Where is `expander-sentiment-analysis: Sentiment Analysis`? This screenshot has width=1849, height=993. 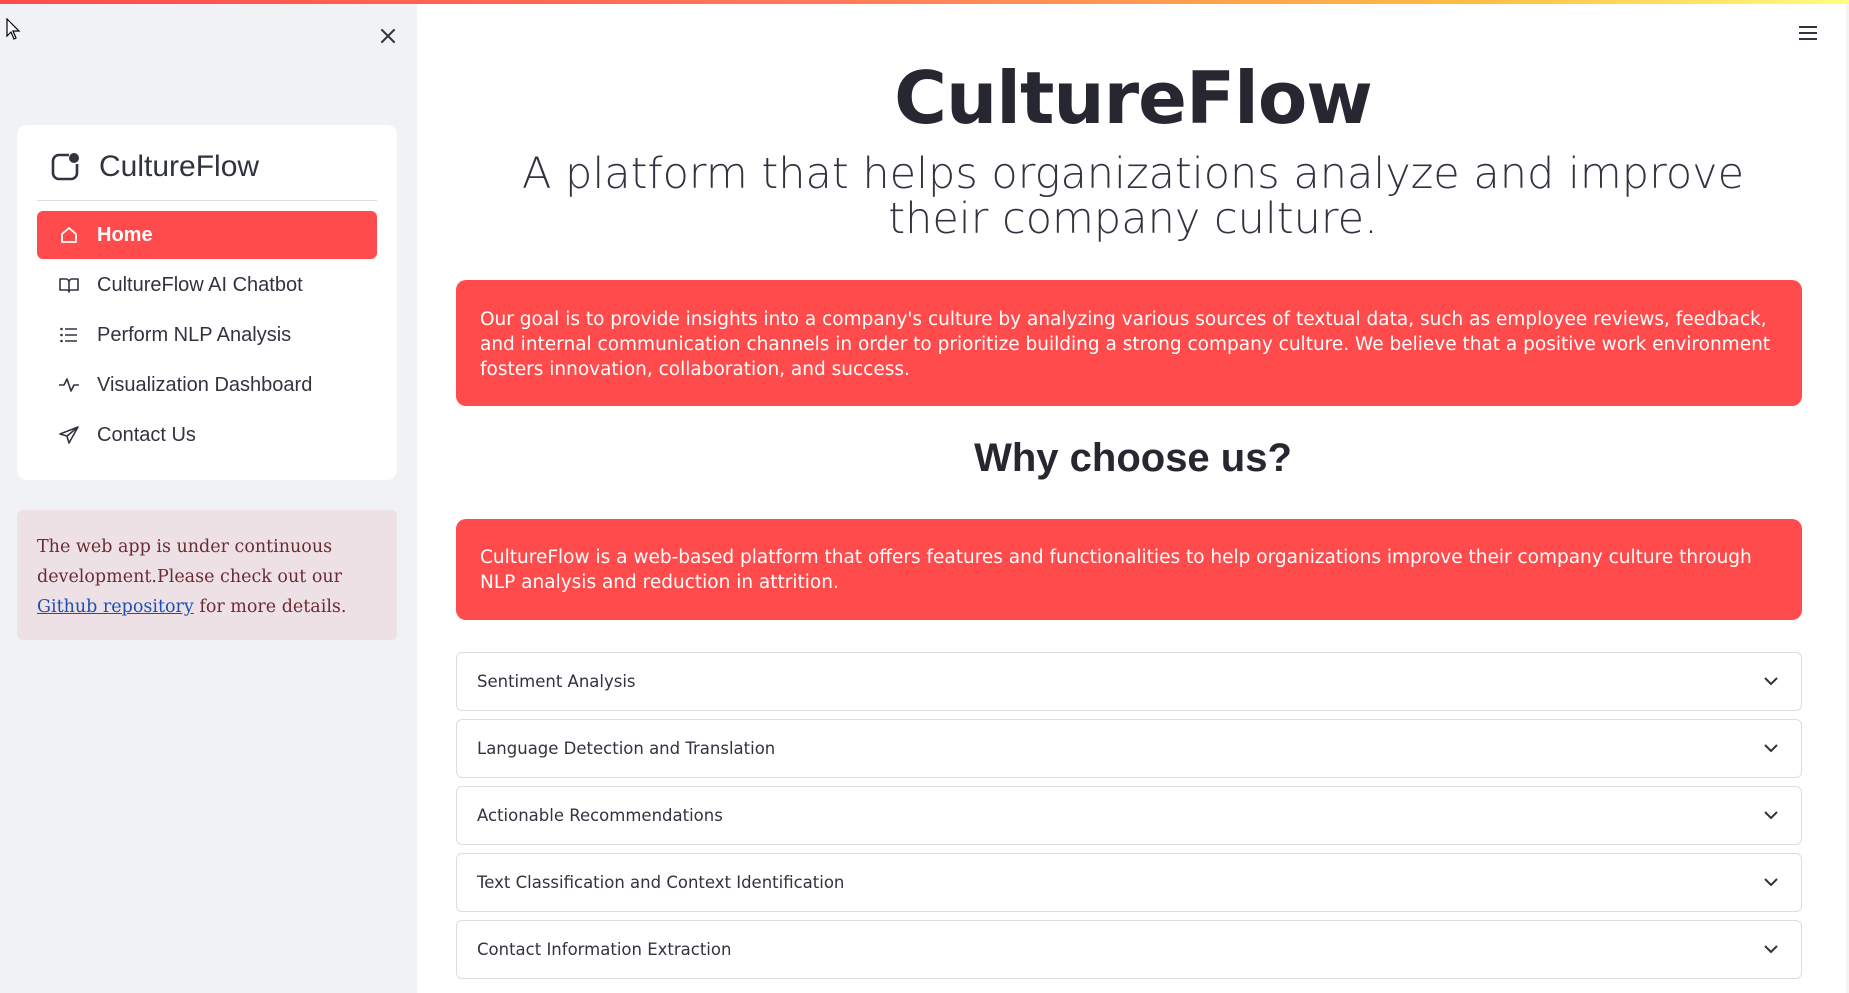 expander-sentiment-analysis: Sentiment Analysis is located at coordinates (1129, 681).